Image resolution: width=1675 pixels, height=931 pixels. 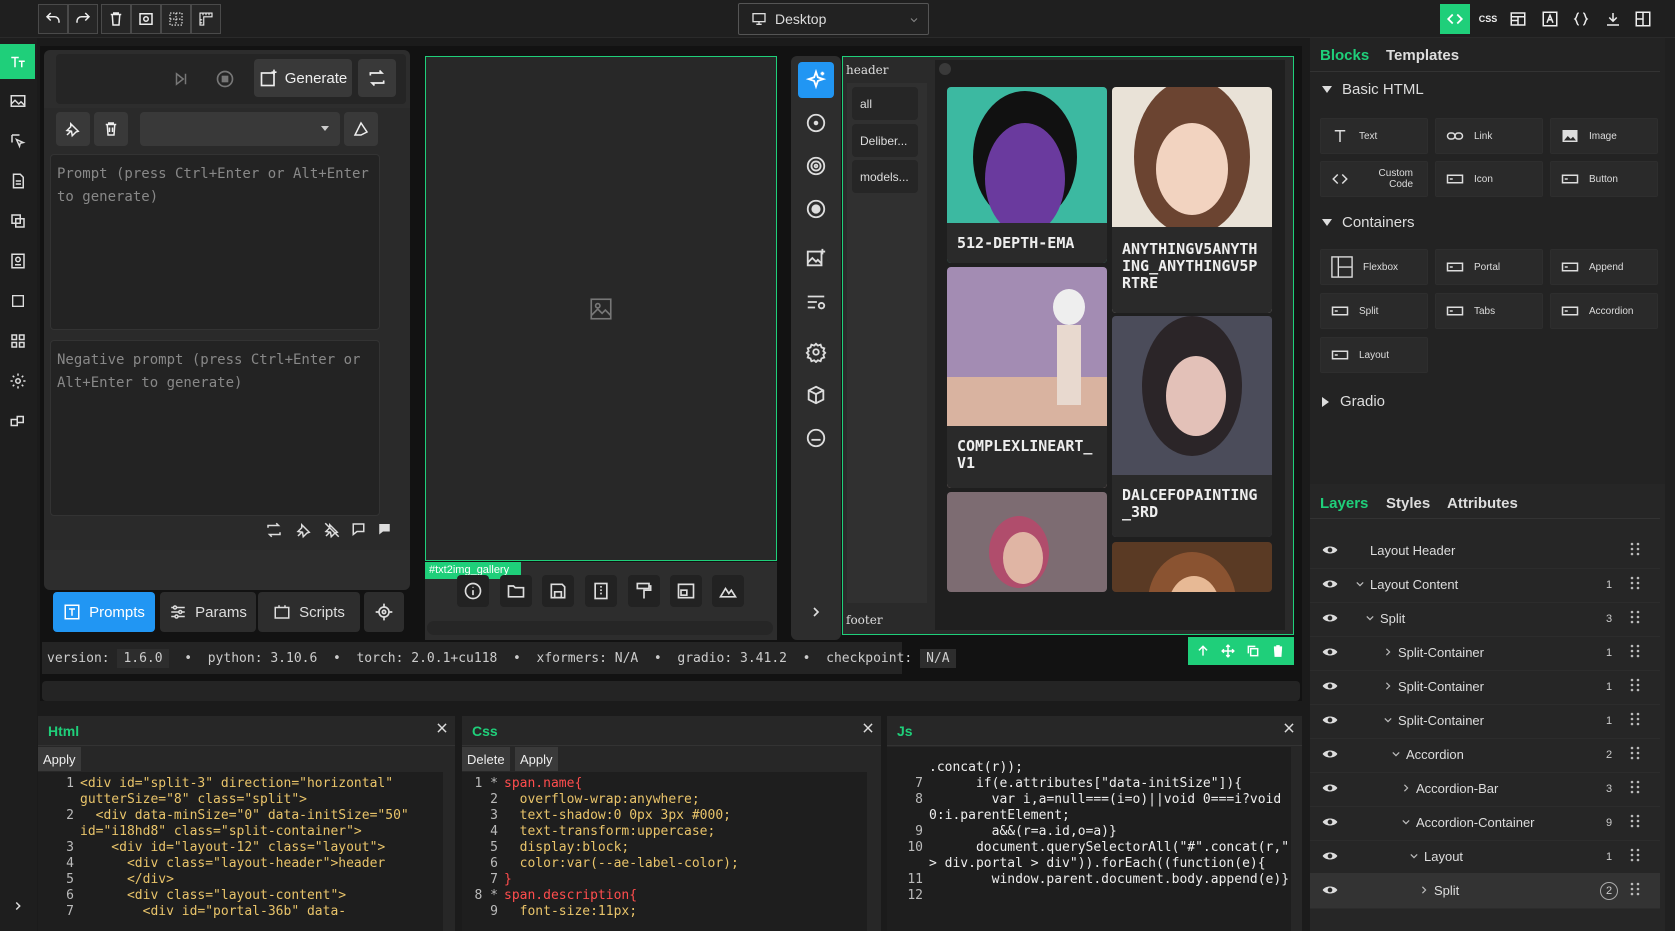 I want to click on pin-icon, so click(x=73, y=129).